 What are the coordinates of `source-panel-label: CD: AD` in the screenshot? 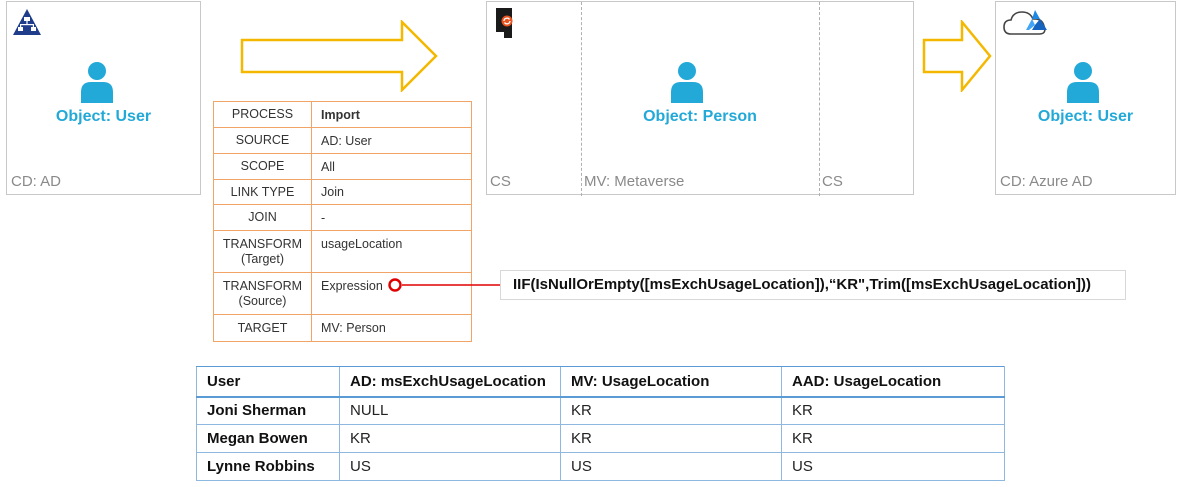 It's located at (36, 181).